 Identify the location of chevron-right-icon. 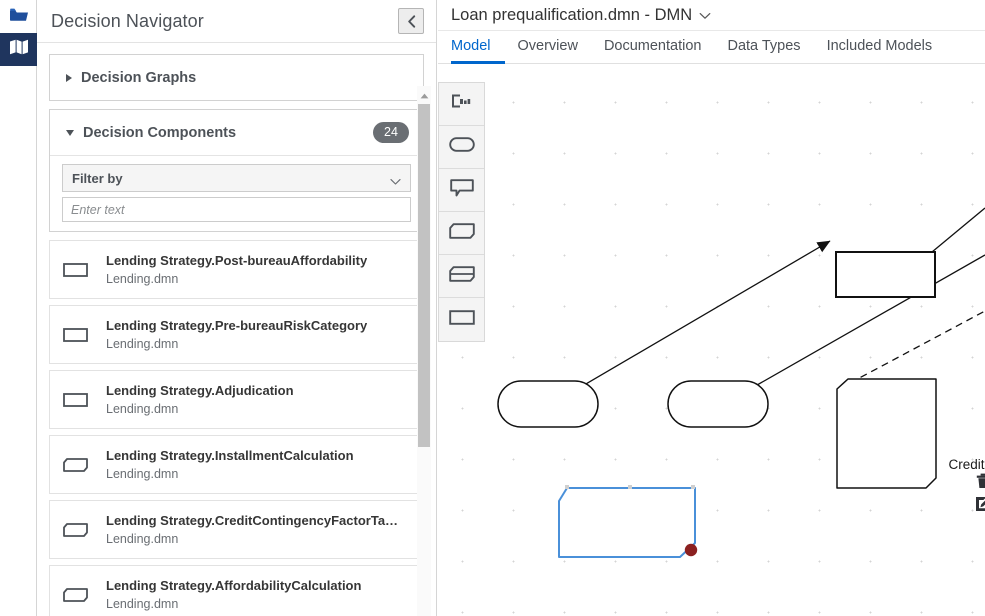
(69, 77).